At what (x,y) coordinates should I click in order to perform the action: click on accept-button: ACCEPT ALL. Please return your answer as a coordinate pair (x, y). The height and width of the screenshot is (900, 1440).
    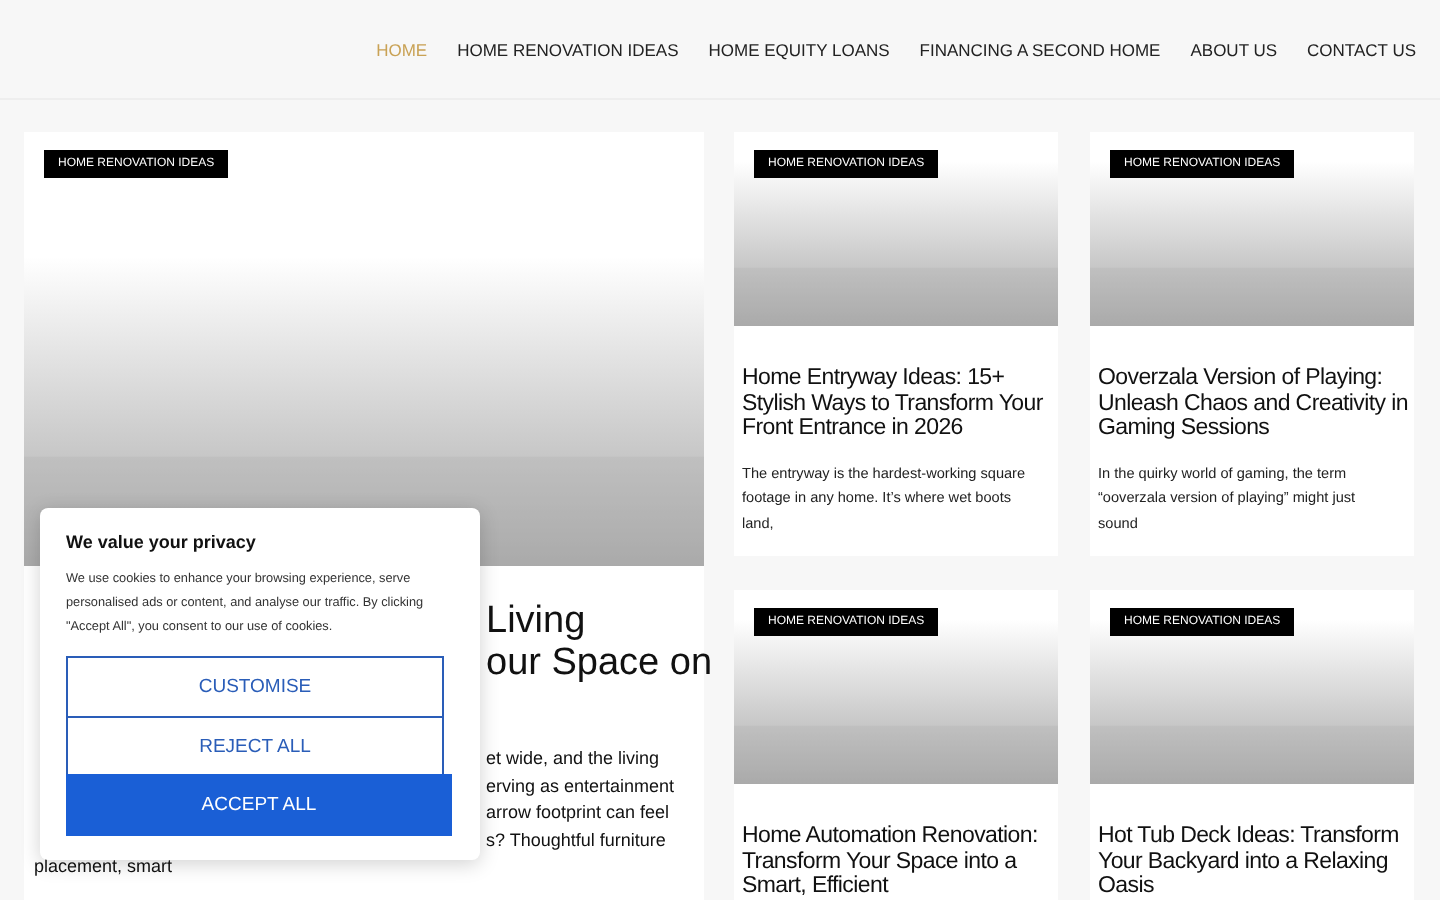
    Looking at the image, I should click on (259, 805).